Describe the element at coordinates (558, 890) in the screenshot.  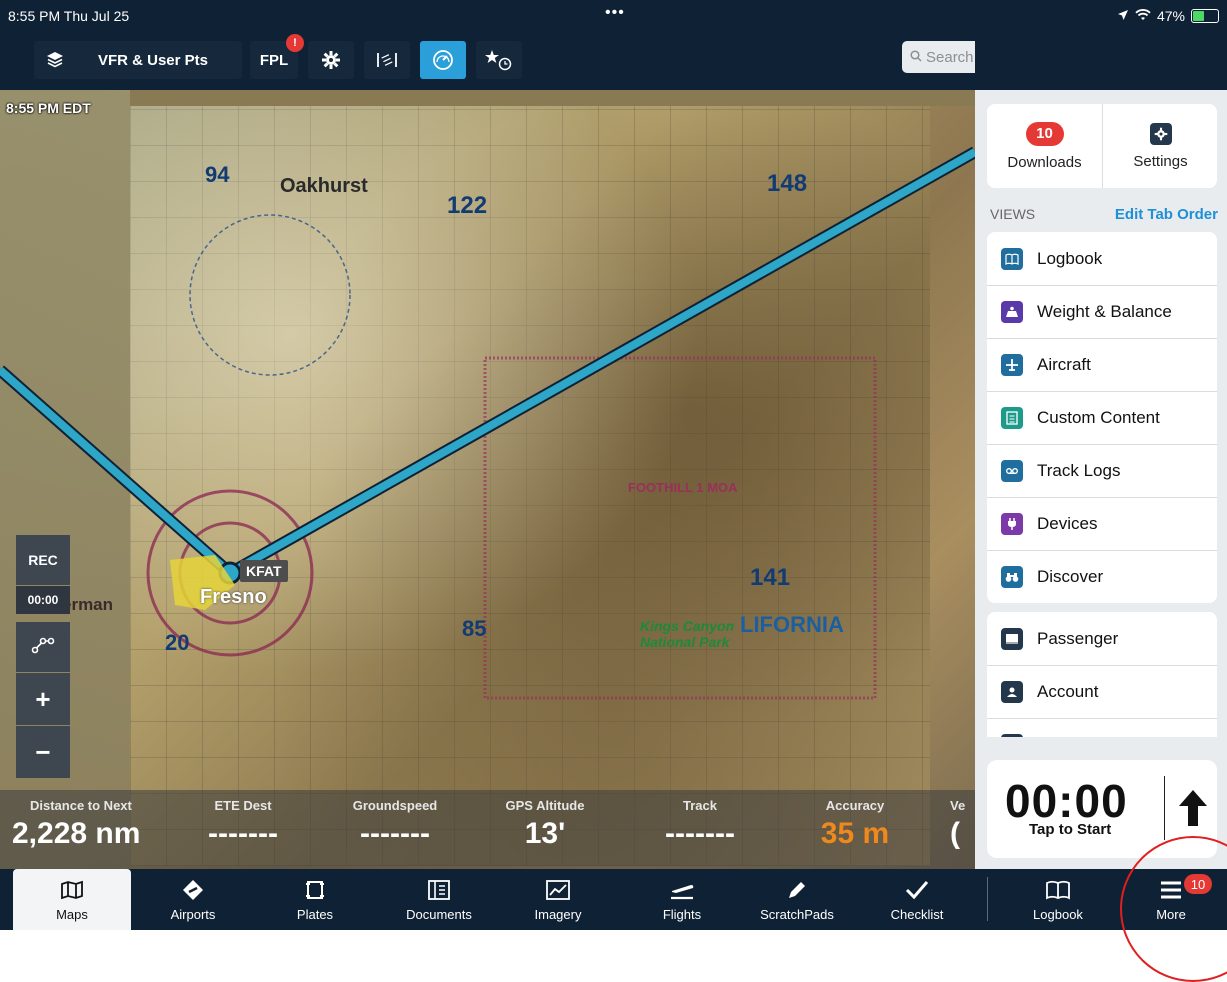
I see `imagery-icon` at that location.